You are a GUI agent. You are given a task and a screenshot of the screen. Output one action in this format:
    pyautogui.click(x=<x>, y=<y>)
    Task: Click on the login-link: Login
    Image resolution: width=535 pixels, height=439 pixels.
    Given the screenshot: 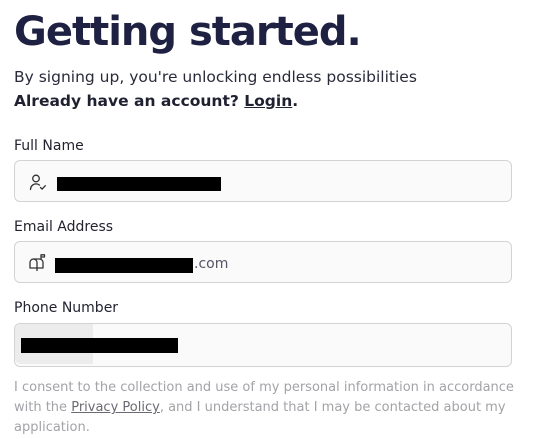 What is the action you would take?
    pyautogui.click(x=268, y=101)
    